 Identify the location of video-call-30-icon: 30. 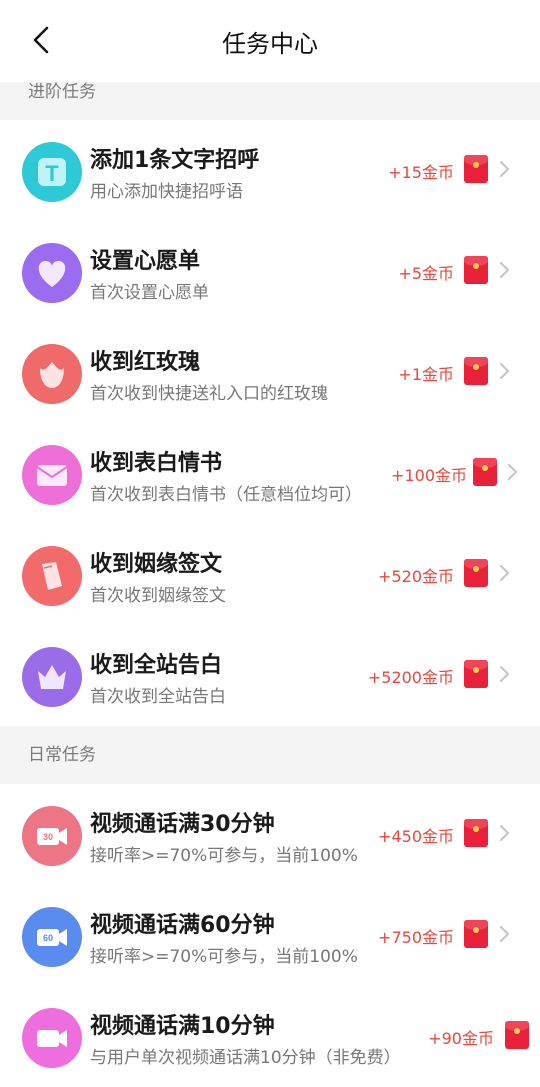
(52, 836).